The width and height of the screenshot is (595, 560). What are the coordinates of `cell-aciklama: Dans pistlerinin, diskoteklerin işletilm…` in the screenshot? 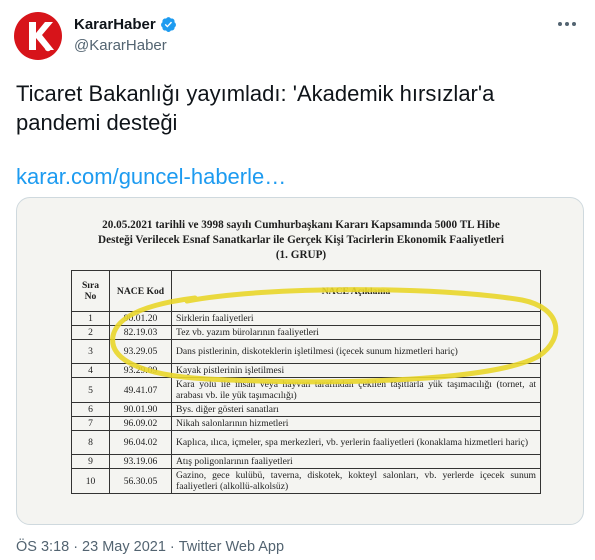 It's located at (356, 351).